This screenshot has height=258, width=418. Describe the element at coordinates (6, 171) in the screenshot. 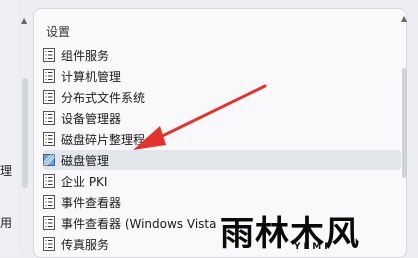

I see `left-label-1: 理` at that location.